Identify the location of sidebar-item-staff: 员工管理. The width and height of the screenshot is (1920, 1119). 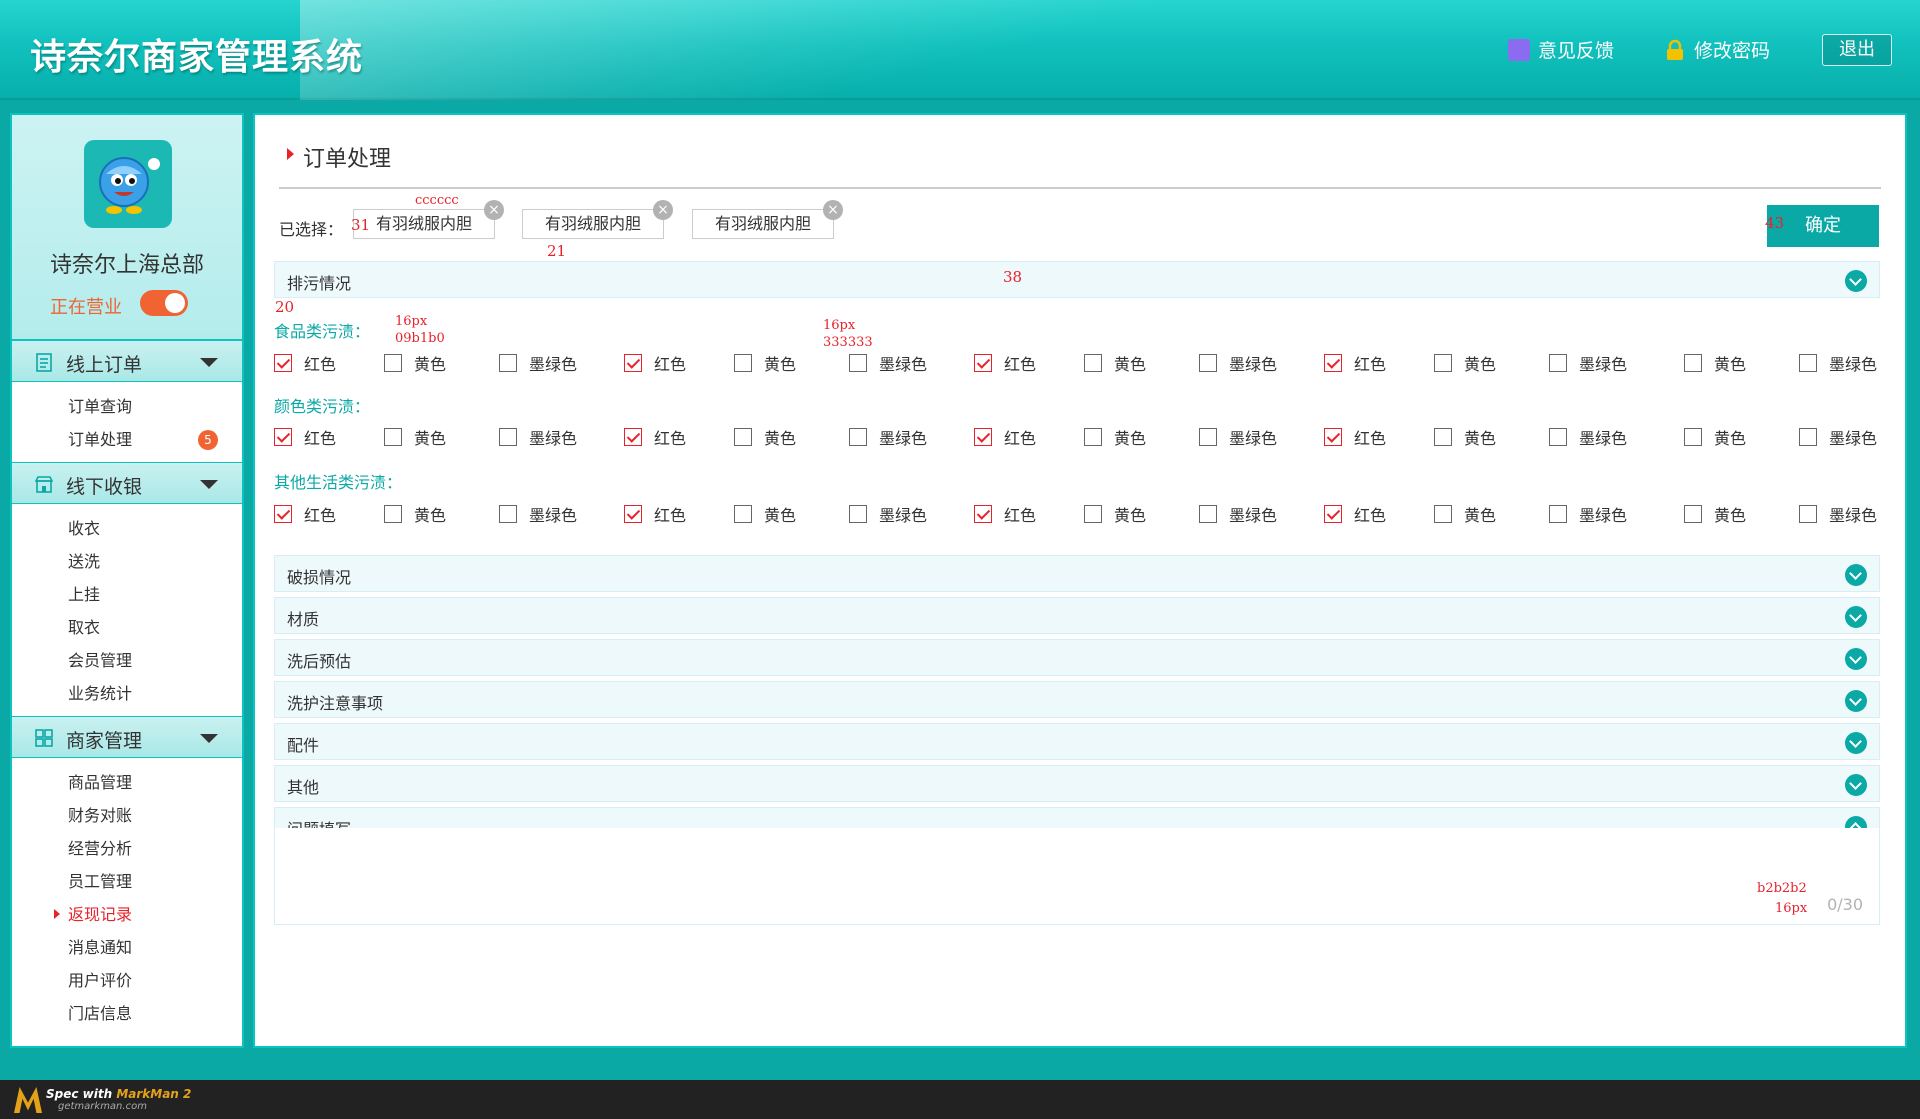
(127, 881).